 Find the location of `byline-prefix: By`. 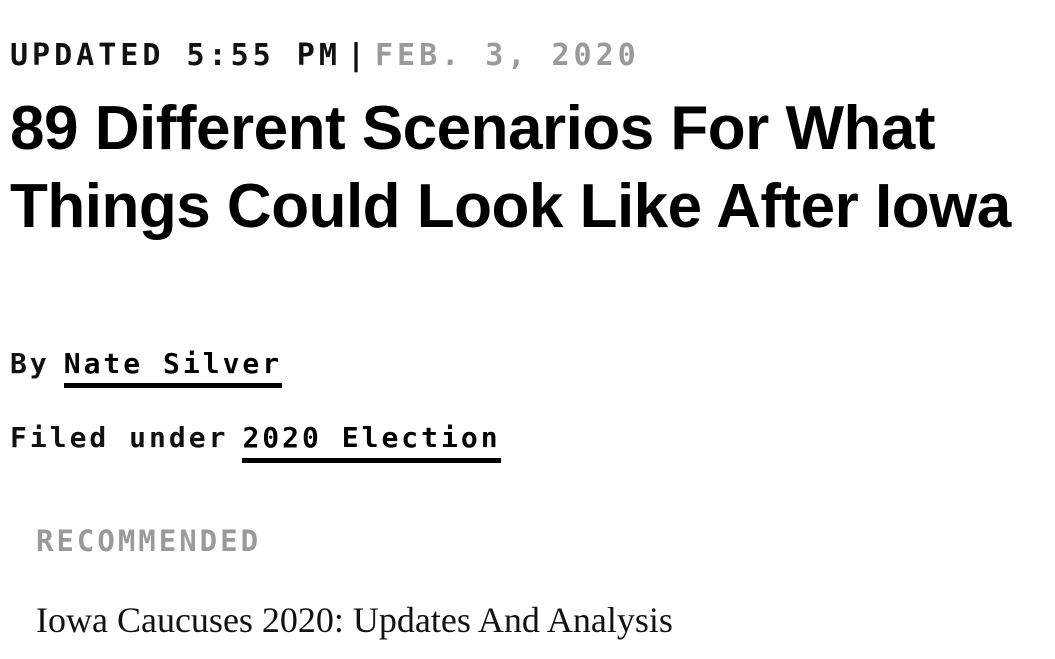

byline-prefix: By is located at coordinates (30, 363).